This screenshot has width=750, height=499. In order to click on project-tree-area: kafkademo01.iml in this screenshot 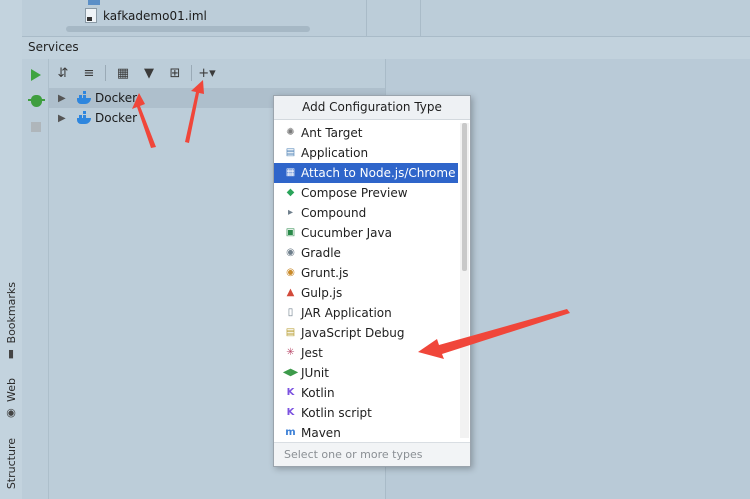, I will do `click(386, 18)`.